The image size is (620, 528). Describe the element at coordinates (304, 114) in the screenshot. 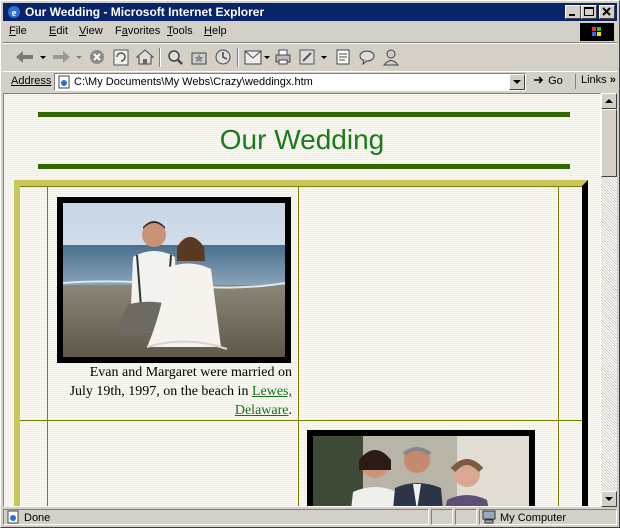

I see `top-rule` at that location.